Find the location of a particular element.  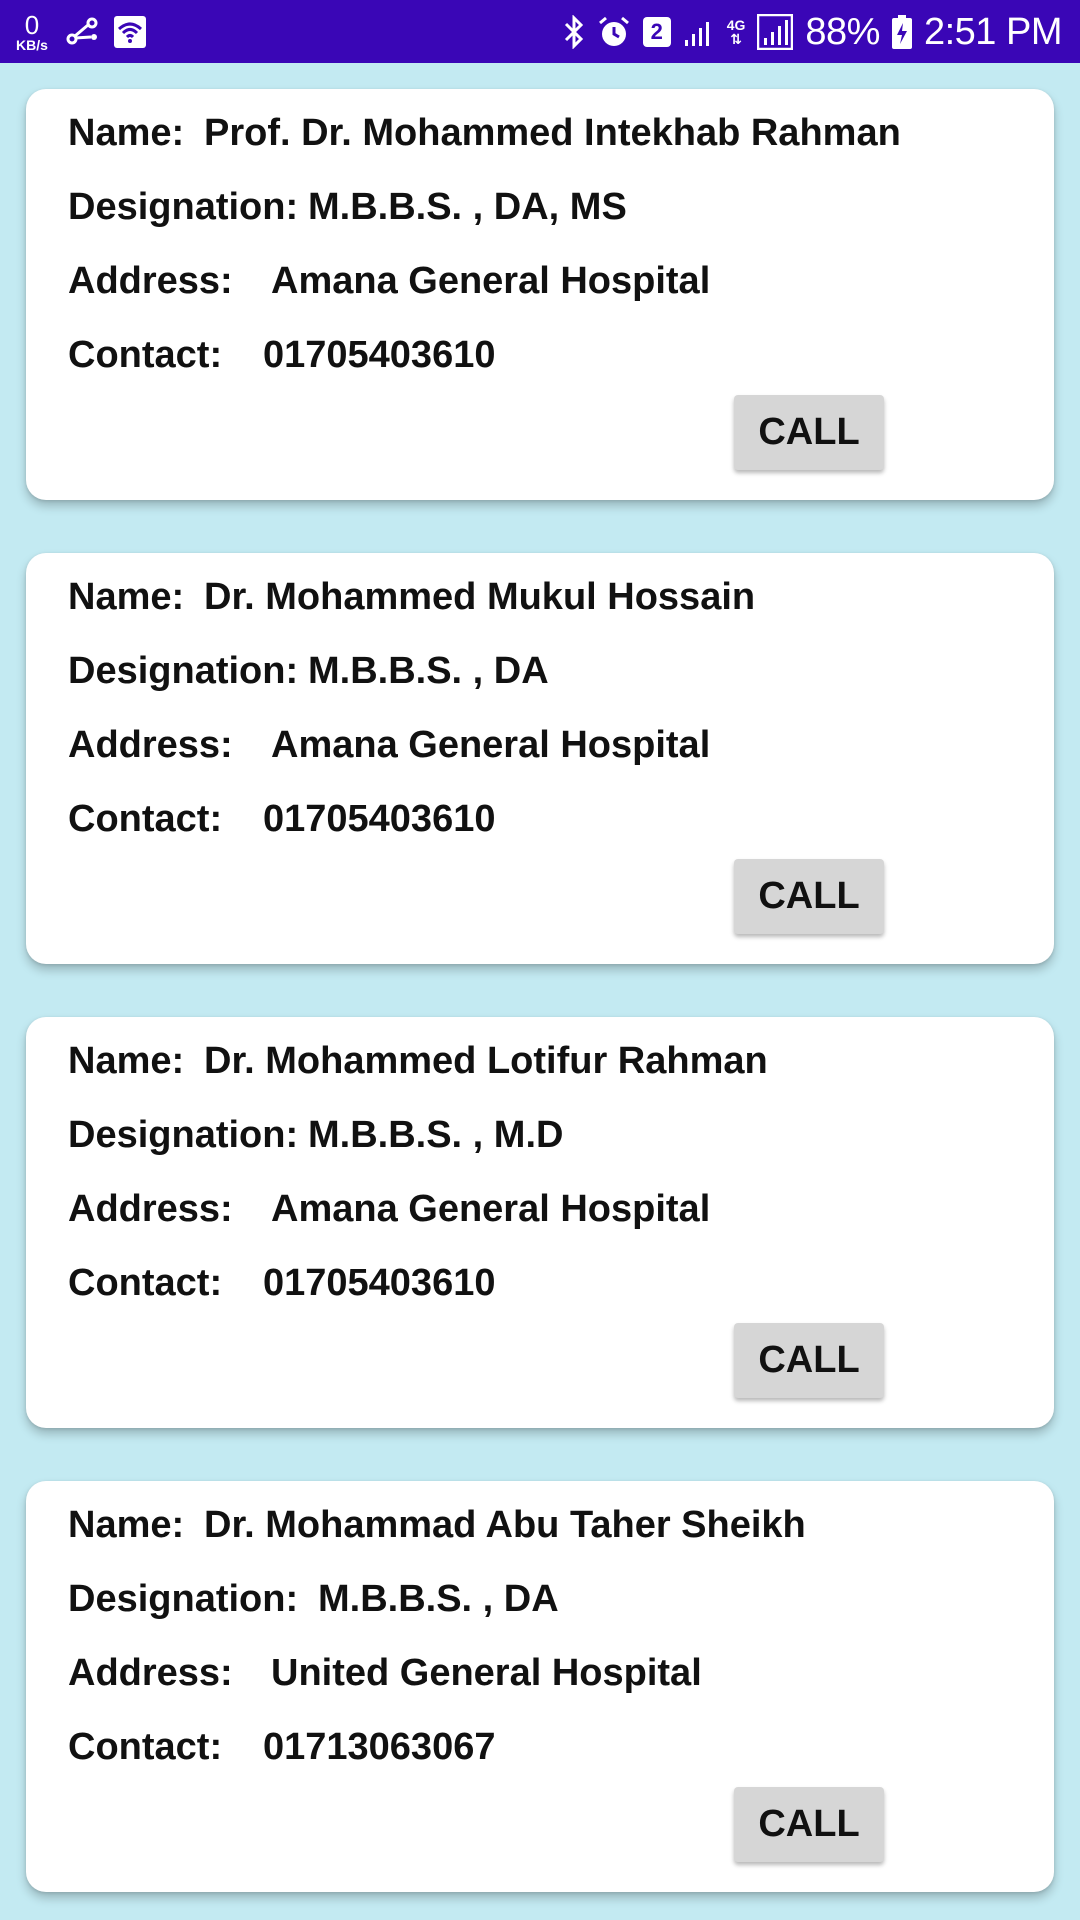

designation-value: M.B.B.S. , DA, MS is located at coordinates (467, 207).